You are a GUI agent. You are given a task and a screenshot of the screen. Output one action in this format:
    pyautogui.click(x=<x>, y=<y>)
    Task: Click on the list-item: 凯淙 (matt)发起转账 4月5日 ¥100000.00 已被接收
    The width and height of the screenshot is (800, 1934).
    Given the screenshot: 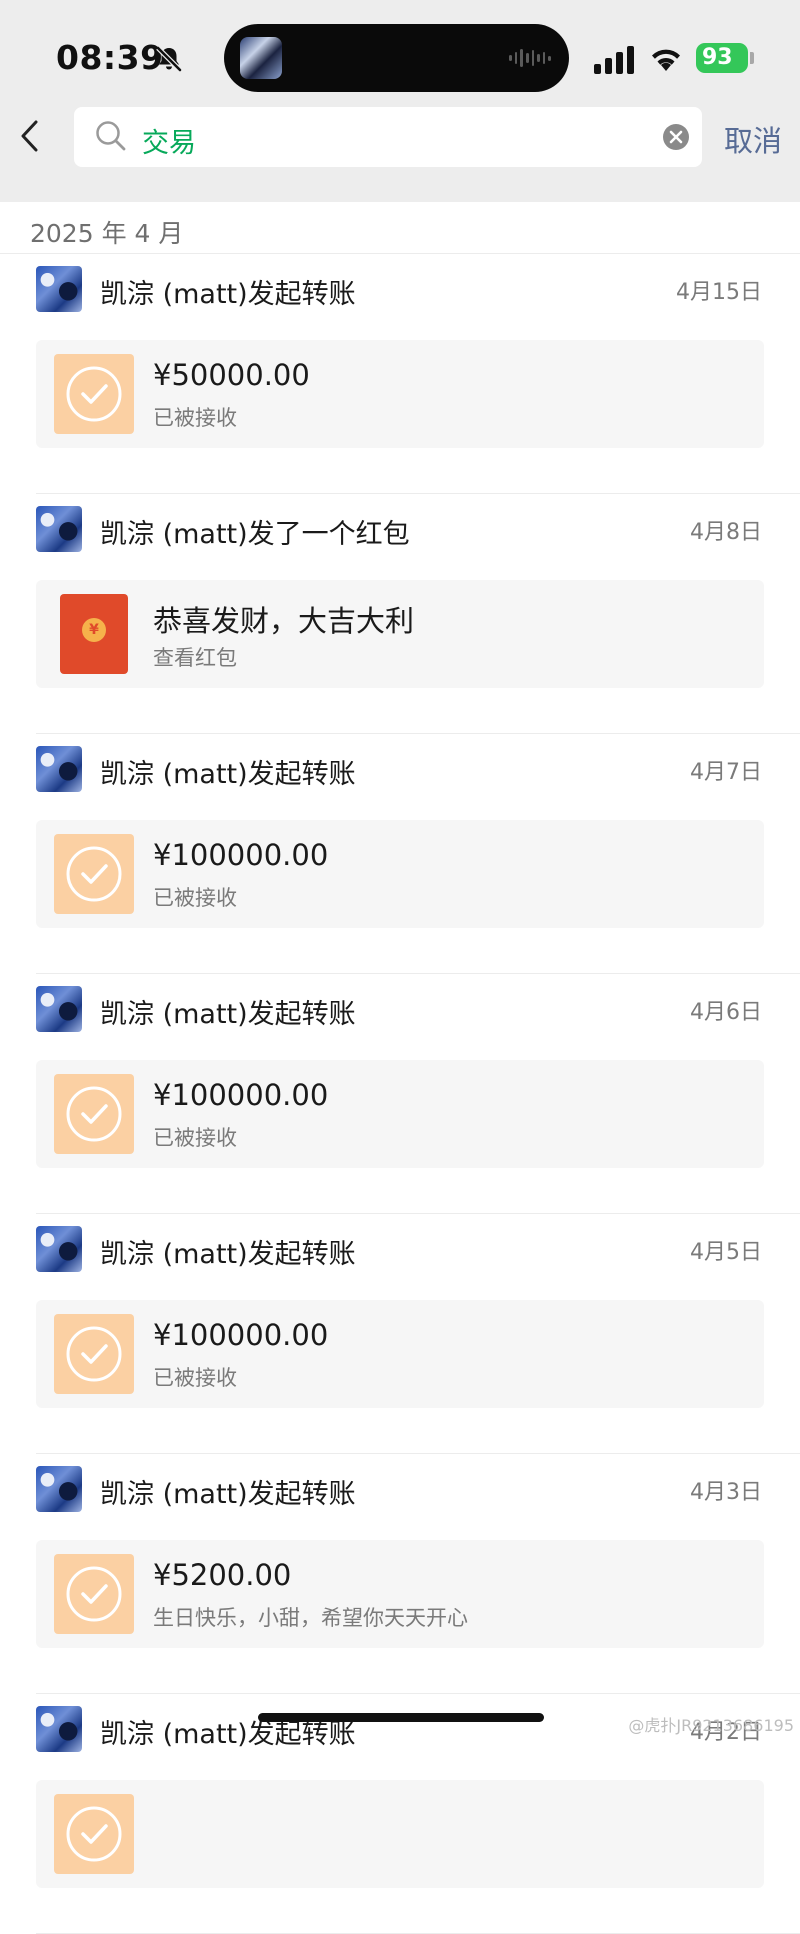 What is the action you would take?
    pyautogui.click(x=400, y=1334)
    